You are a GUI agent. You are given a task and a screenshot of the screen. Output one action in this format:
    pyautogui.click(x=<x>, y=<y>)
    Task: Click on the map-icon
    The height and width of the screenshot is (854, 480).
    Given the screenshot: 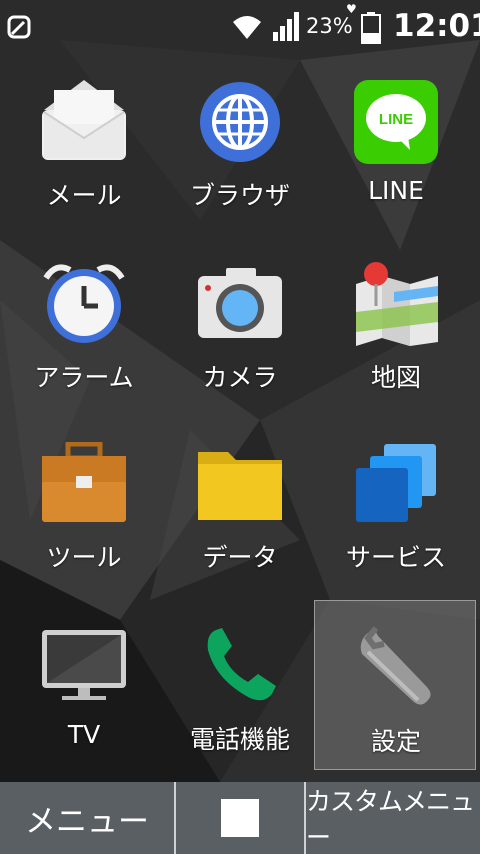 What is the action you would take?
    pyautogui.click(x=397, y=304)
    